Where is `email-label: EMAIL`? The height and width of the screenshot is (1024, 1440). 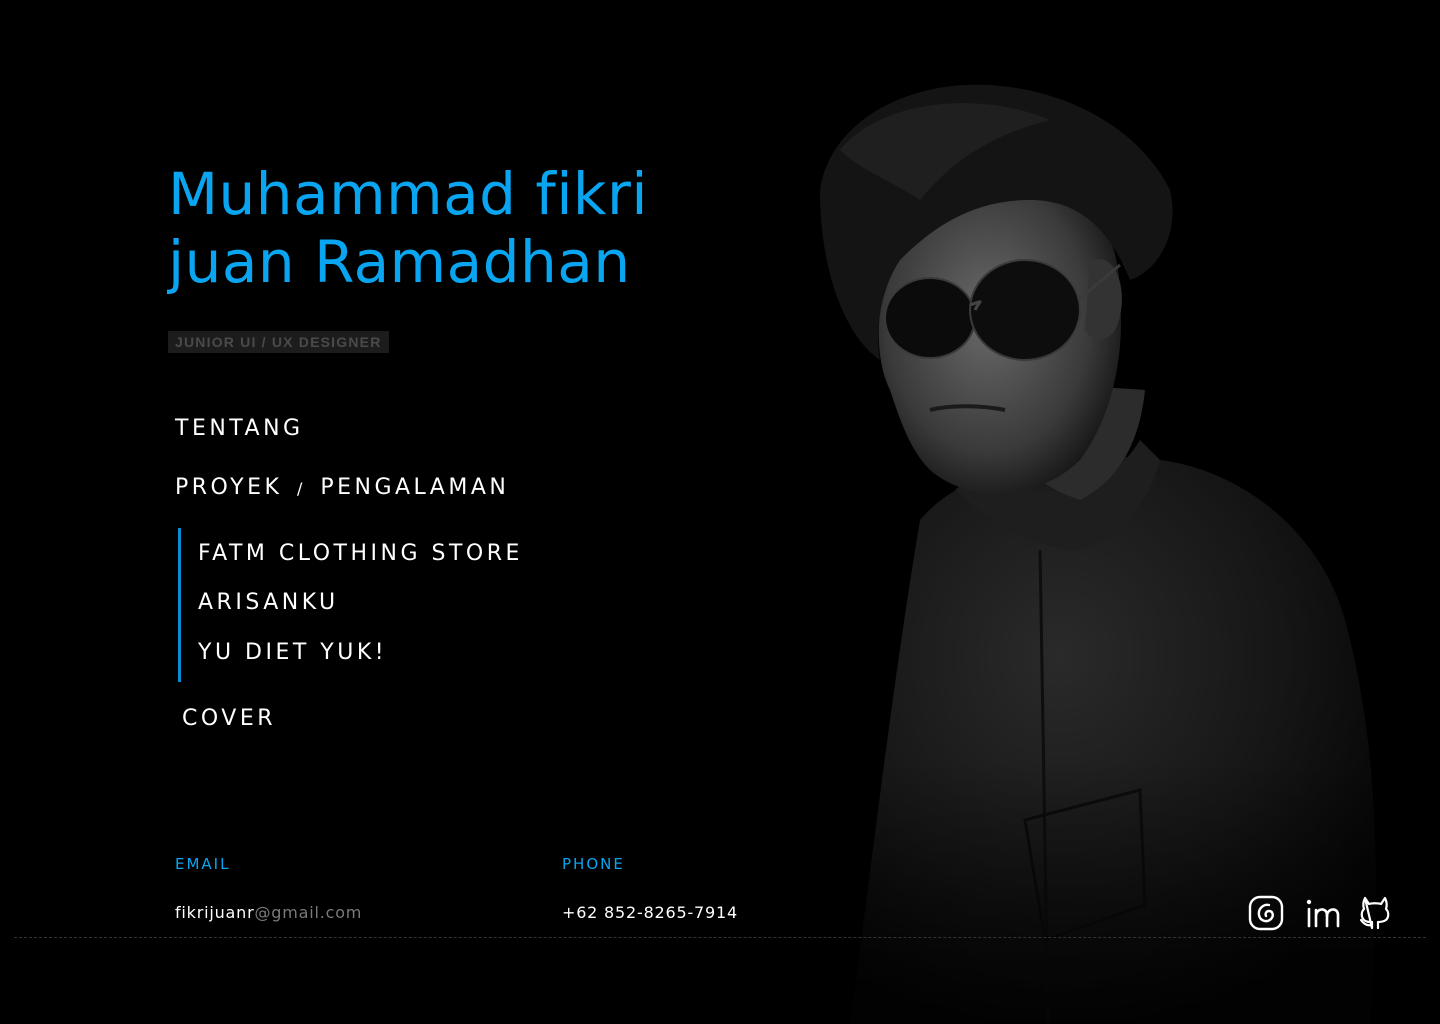 email-label: EMAIL is located at coordinates (203, 864).